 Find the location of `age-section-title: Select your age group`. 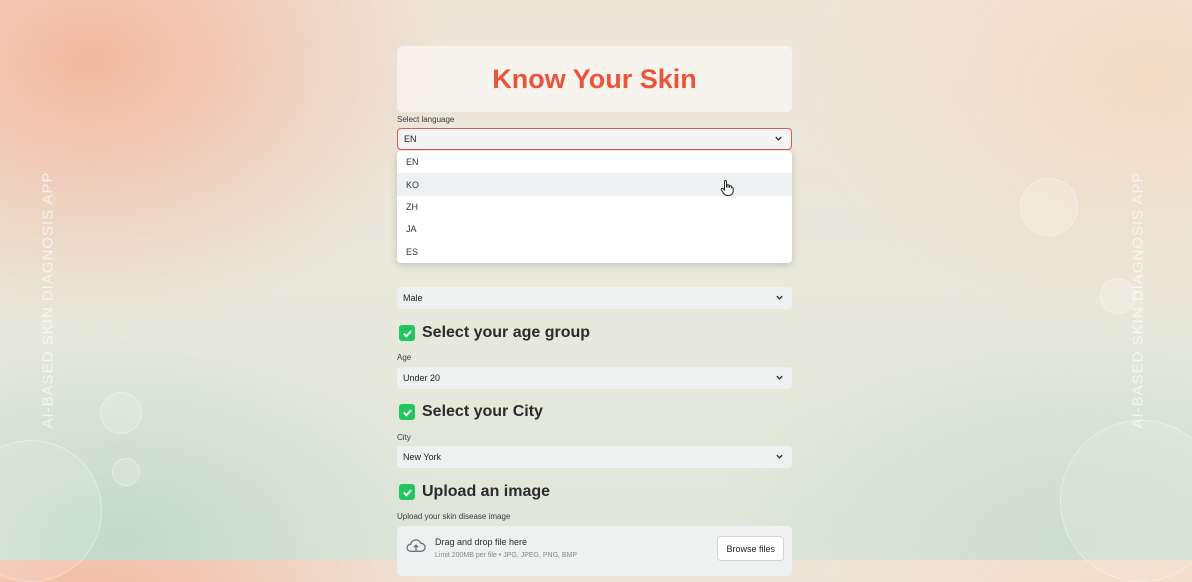

age-section-title: Select your age group is located at coordinates (506, 332).